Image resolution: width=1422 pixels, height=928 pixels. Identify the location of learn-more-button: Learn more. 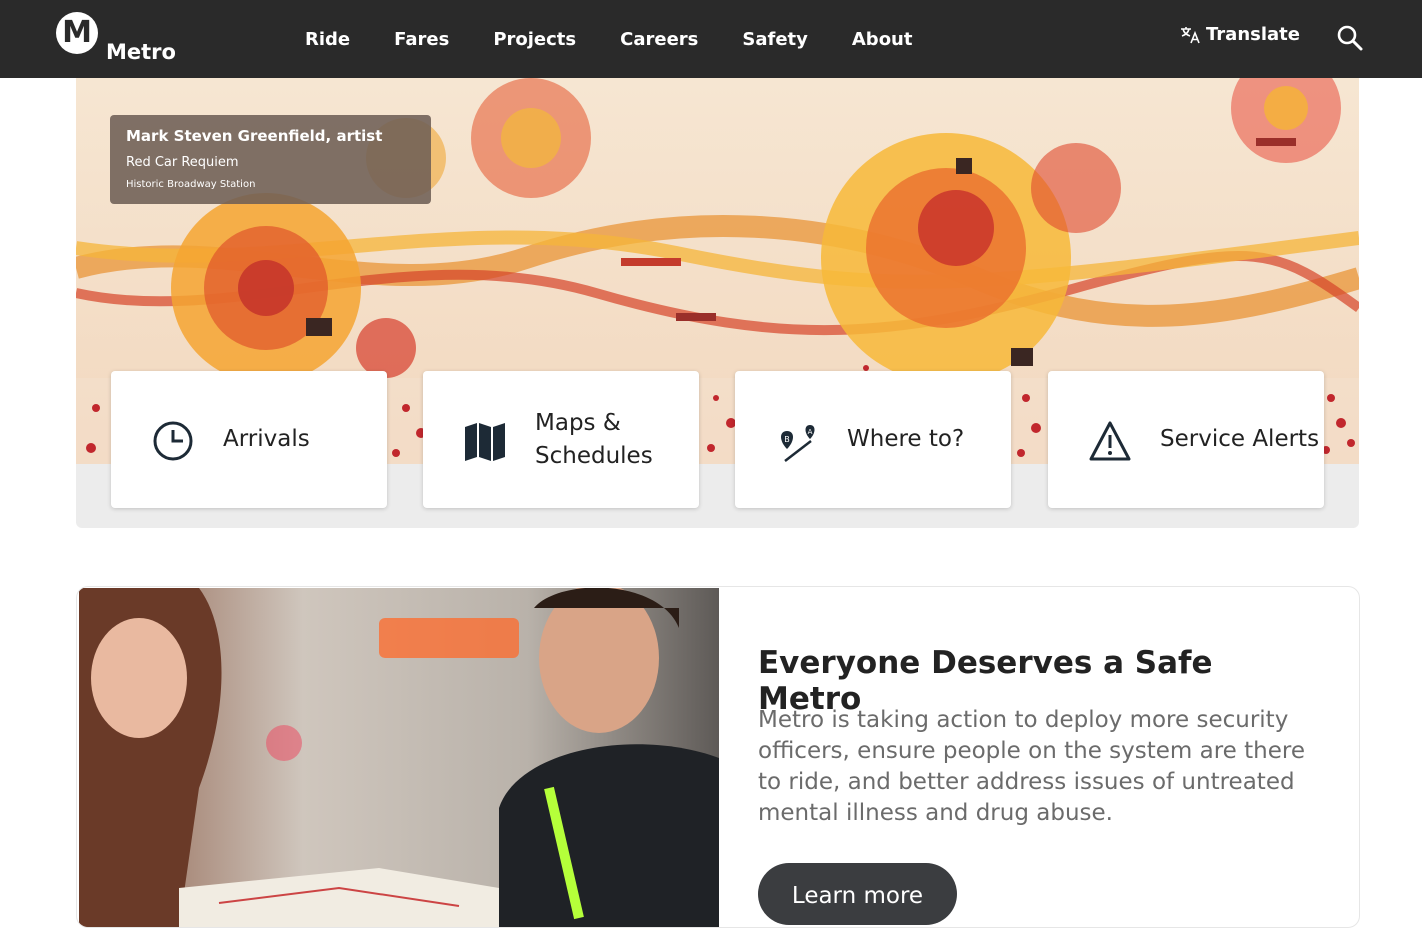
(857, 894).